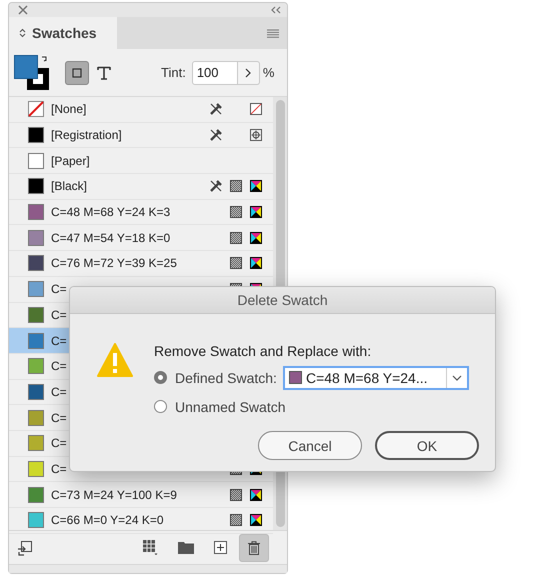 This screenshot has width=537, height=580. Describe the element at coordinates (268, 72) in the screenshot. I see `percent-label: %` at that location.